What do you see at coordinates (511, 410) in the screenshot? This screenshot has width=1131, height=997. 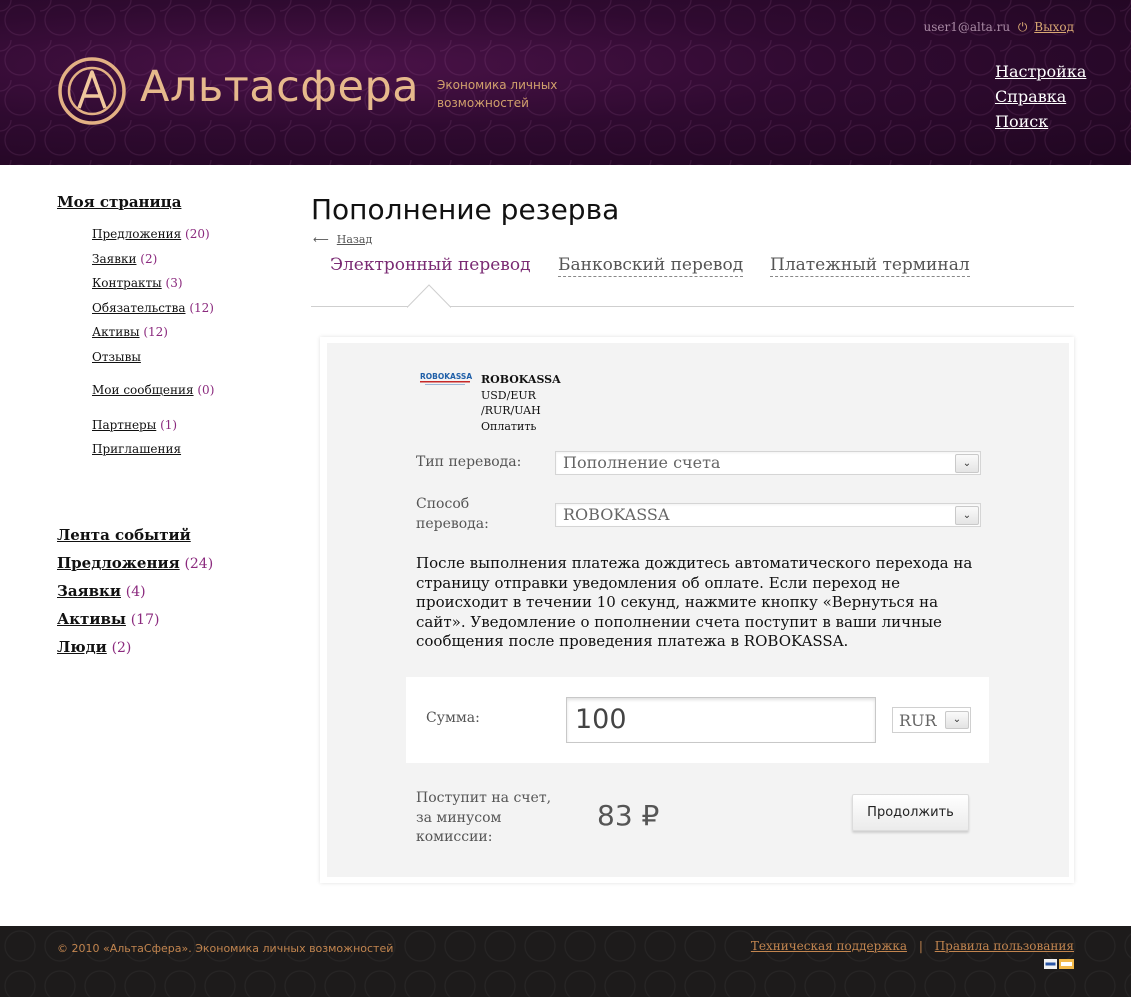 I see `payment-currencies-2: /RUR/UAH` at bounding box center [511, 410].